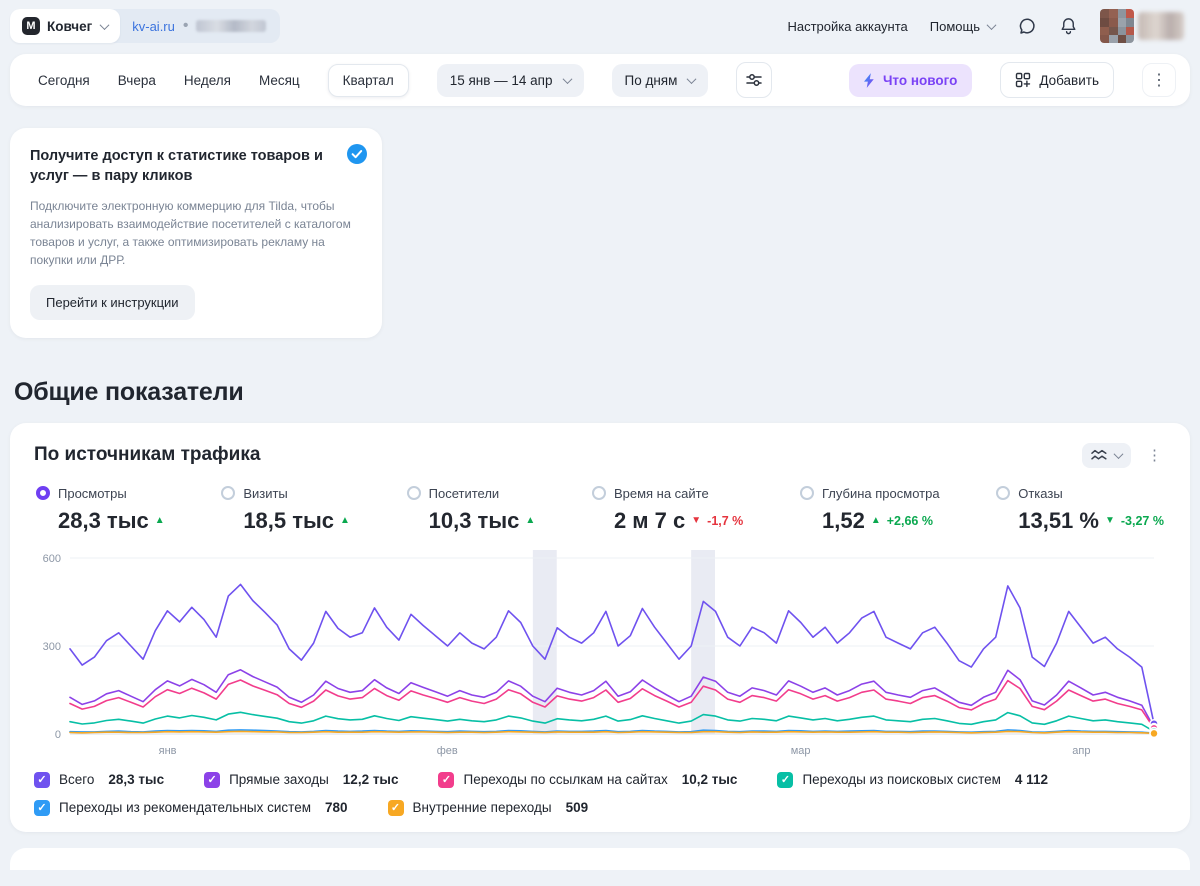 The height and width of the screenshot is (886, 1200). What do you see at coordinates (901, 780) in the screenshot?
I see `legend-label: Переходы из поисковых систем` at bounding box center [901, 780].